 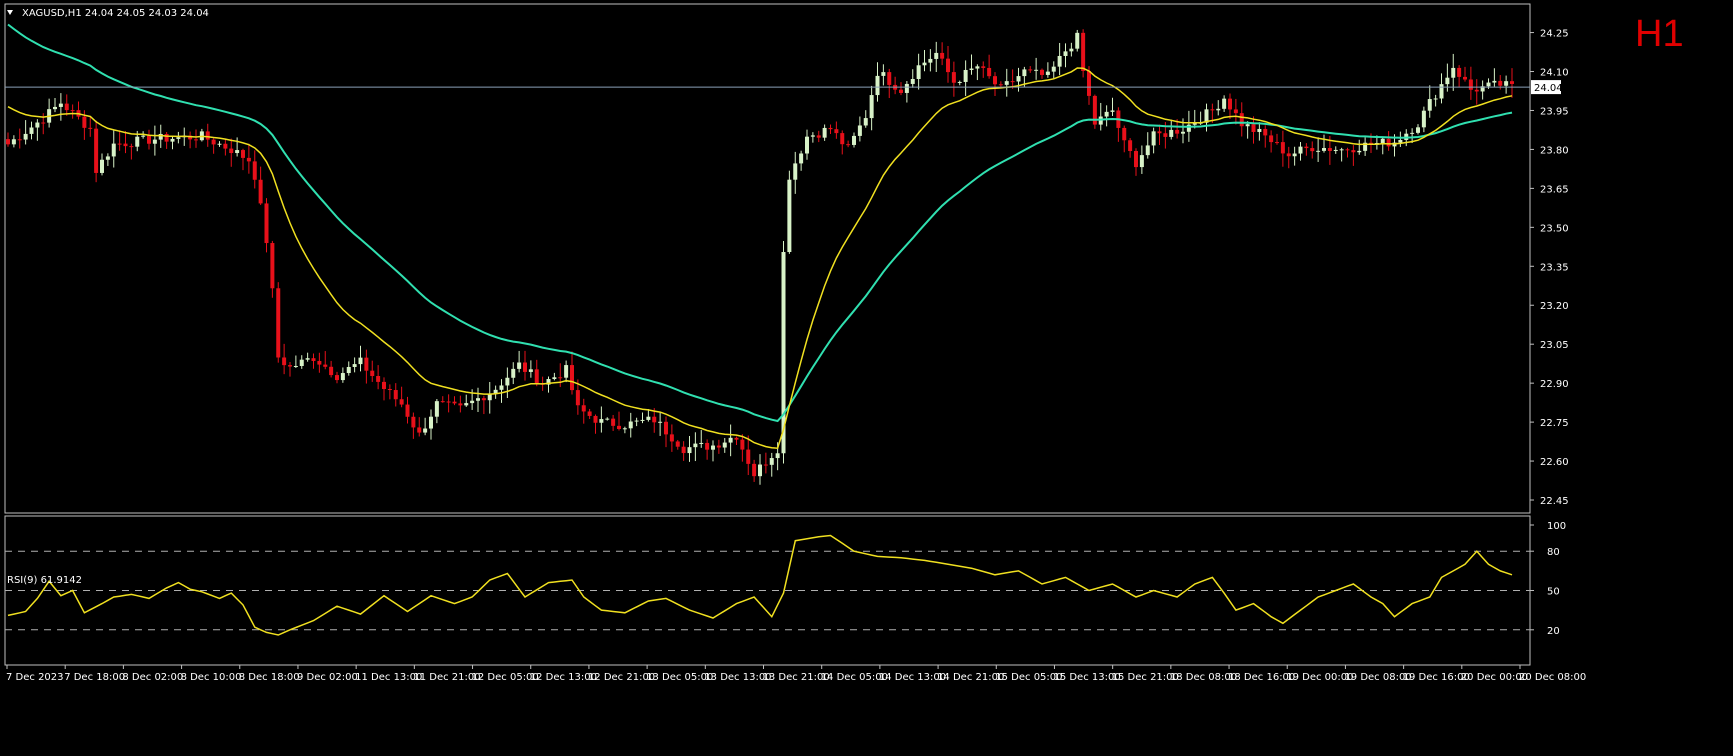 What do you see at coordinates (1494, 677) in the screenshot?
I see `time-tick-label: 20 Dec 00:00` at bounding box center [1494, 677].